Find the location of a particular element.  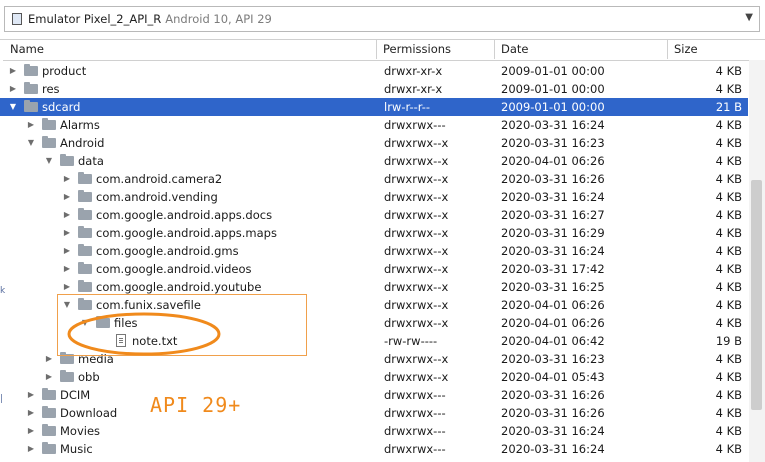

tree-row: ▶ product drwxr-xr-x 2009-01-01 00:00 4 KB is located at coordinates (374, 71).